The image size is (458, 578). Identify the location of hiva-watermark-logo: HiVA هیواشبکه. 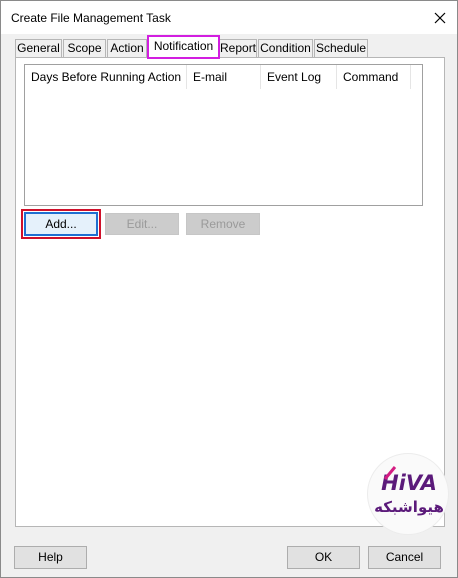
(408, 494).